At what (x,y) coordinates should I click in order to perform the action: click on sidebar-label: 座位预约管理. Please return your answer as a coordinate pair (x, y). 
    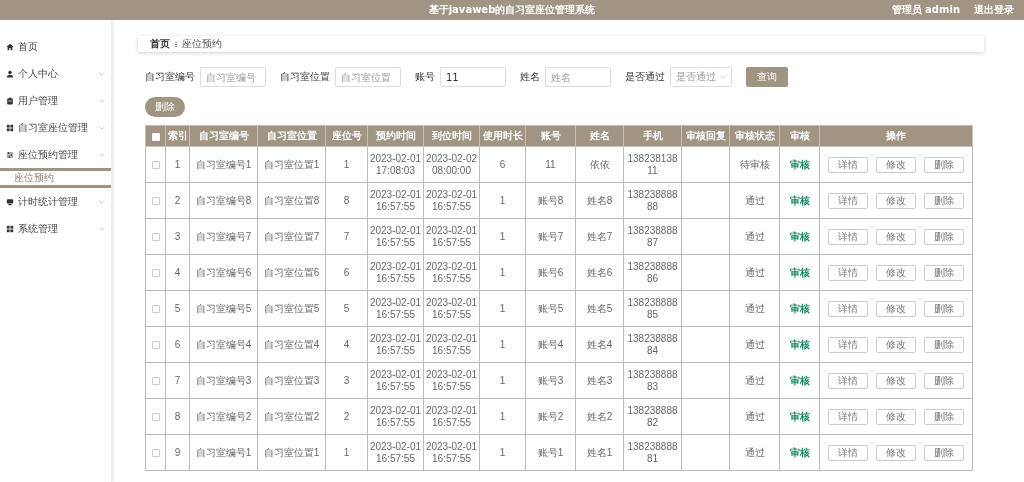
    Looking at the image, I should click on (48, 154).